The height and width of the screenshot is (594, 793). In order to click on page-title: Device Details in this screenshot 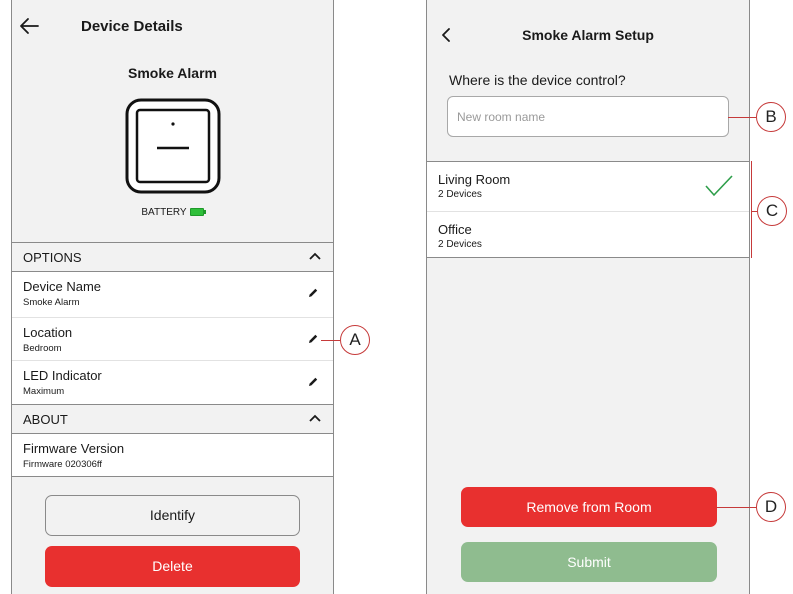, I will do `click(132, 26)`.